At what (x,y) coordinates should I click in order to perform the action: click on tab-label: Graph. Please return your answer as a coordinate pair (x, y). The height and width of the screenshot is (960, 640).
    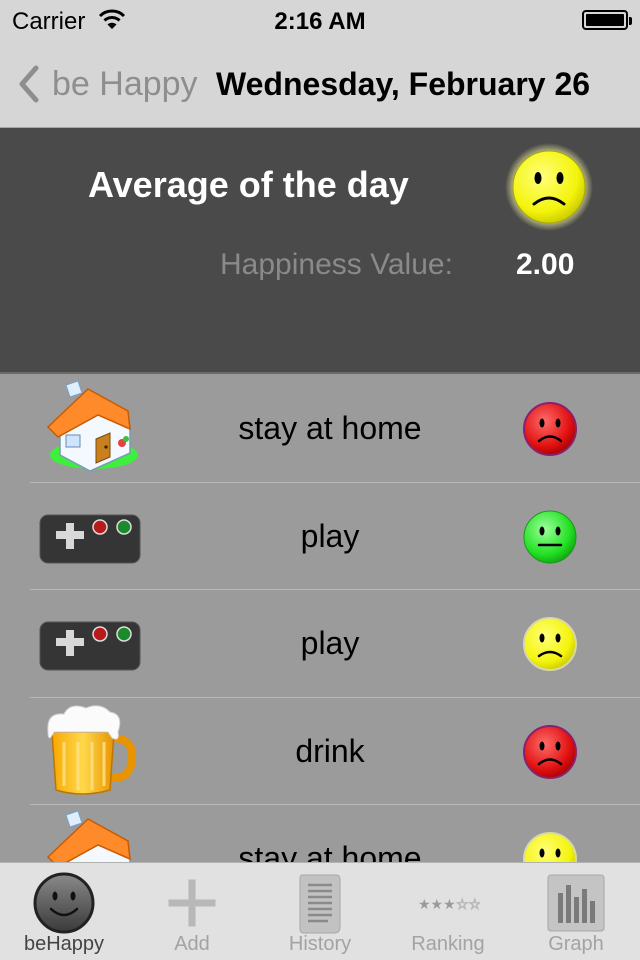
    Looking at the image, I should click on (576, 944).